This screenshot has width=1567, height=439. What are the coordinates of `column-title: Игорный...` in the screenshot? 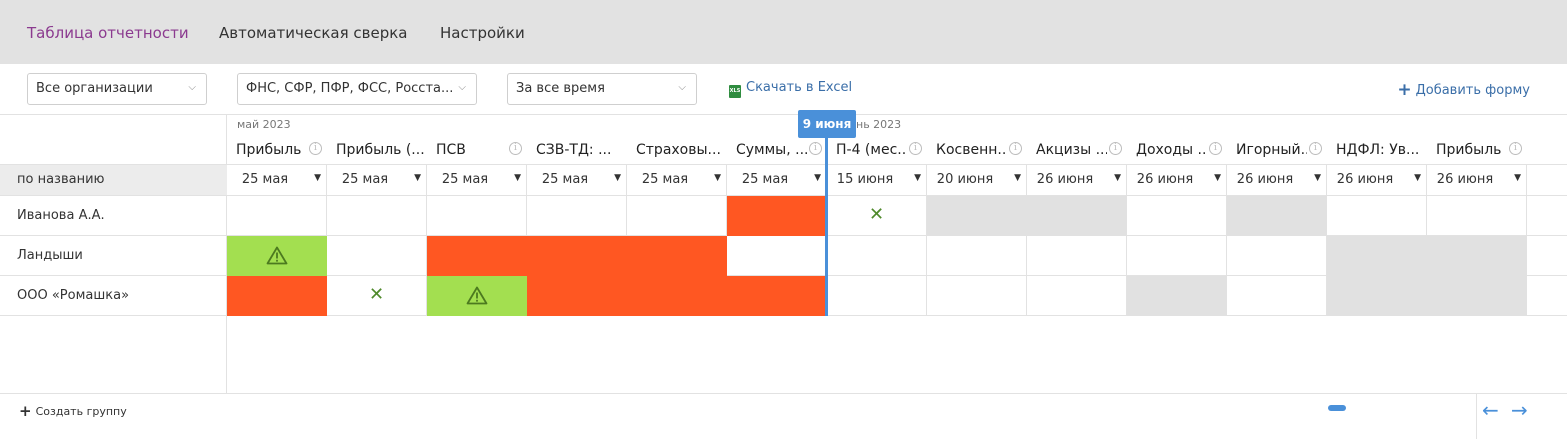 It's located at (1271, 150).